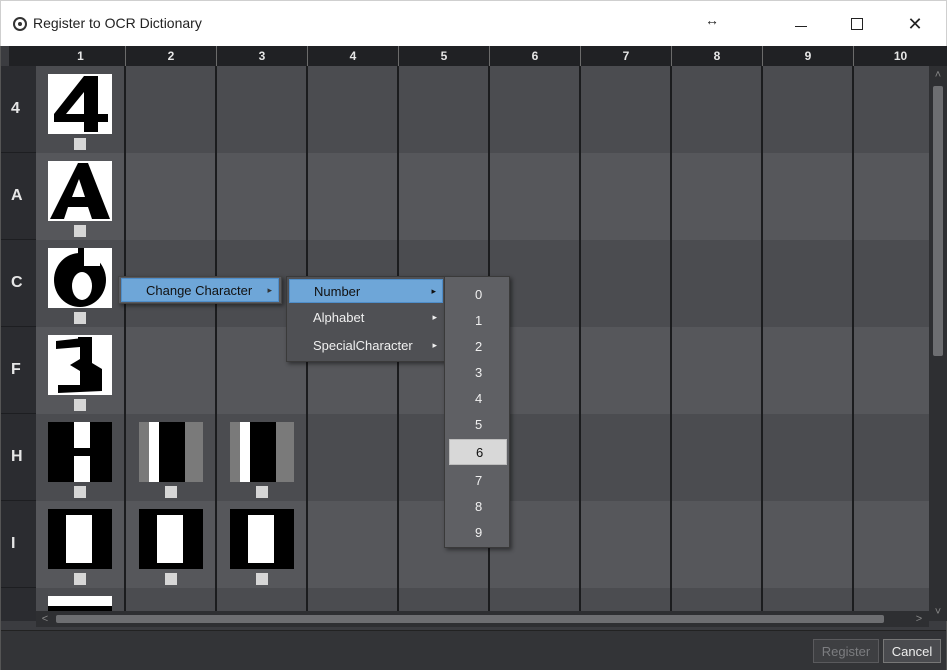 Image resolution: width=947 pixels, height=670 pixels. I want to click on vertical-scrollbar: ˄ ˅, so click(938, 343).